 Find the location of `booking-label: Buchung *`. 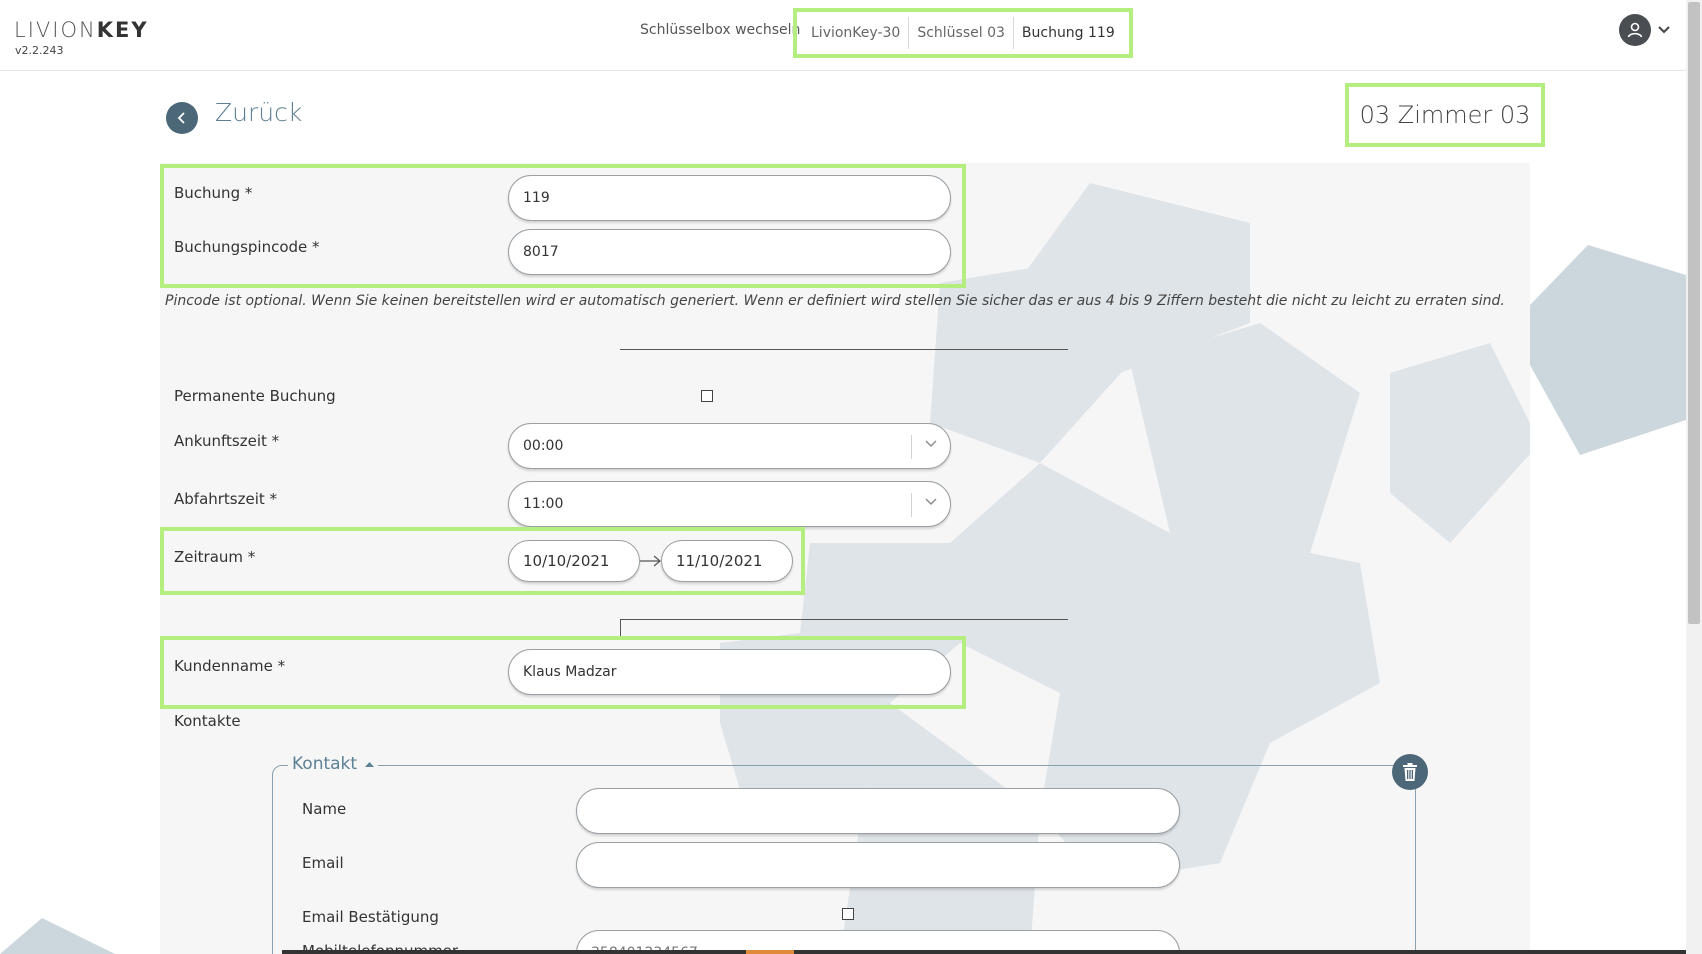

booking-label: Buchung * is located at coordinates (213, 193).